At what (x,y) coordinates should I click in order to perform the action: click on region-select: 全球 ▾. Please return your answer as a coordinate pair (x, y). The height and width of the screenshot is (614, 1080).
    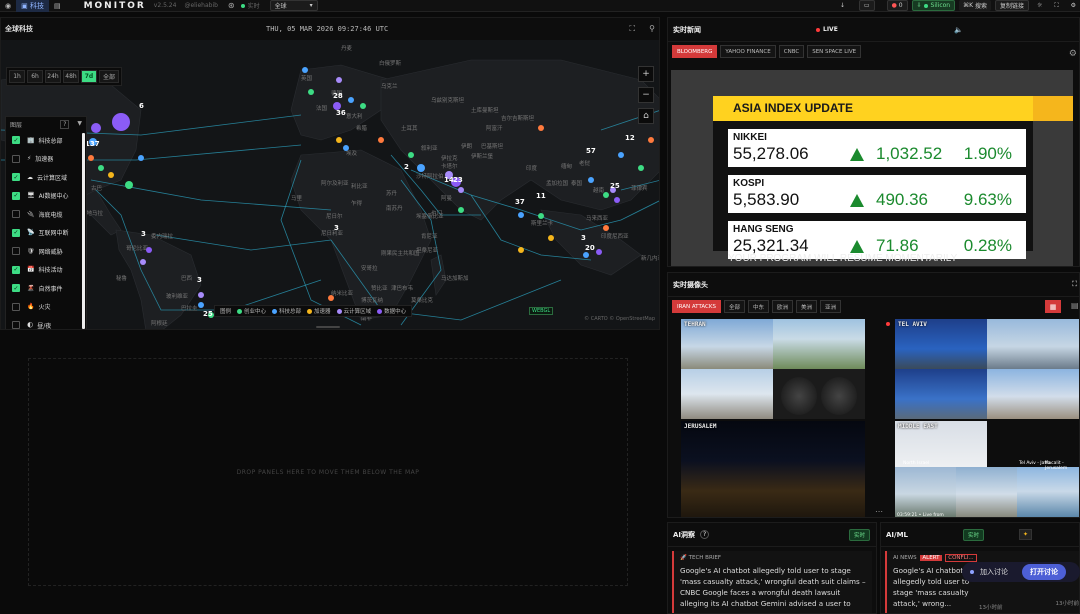
    Looking at the image, I should click on (293, 5).